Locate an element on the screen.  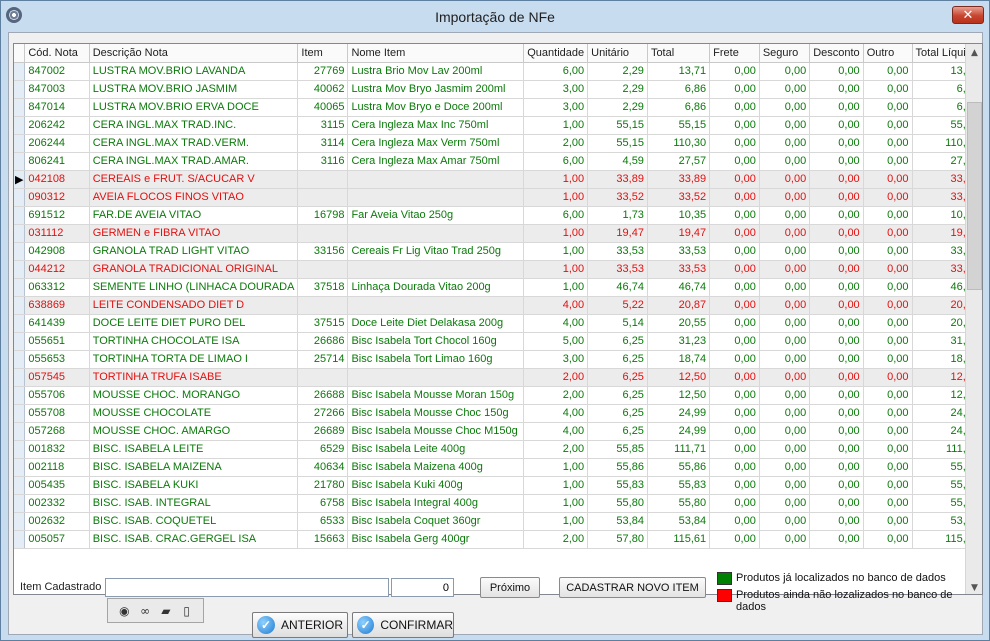
table-cell: 5,22 is located at coordinates (617, 305).